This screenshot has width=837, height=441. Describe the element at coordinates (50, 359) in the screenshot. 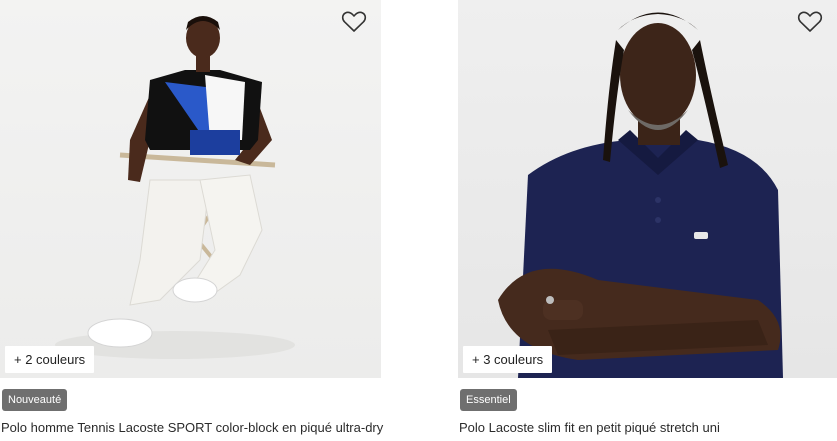

I see `more-colors-link: + 2 couleurs` at that location.